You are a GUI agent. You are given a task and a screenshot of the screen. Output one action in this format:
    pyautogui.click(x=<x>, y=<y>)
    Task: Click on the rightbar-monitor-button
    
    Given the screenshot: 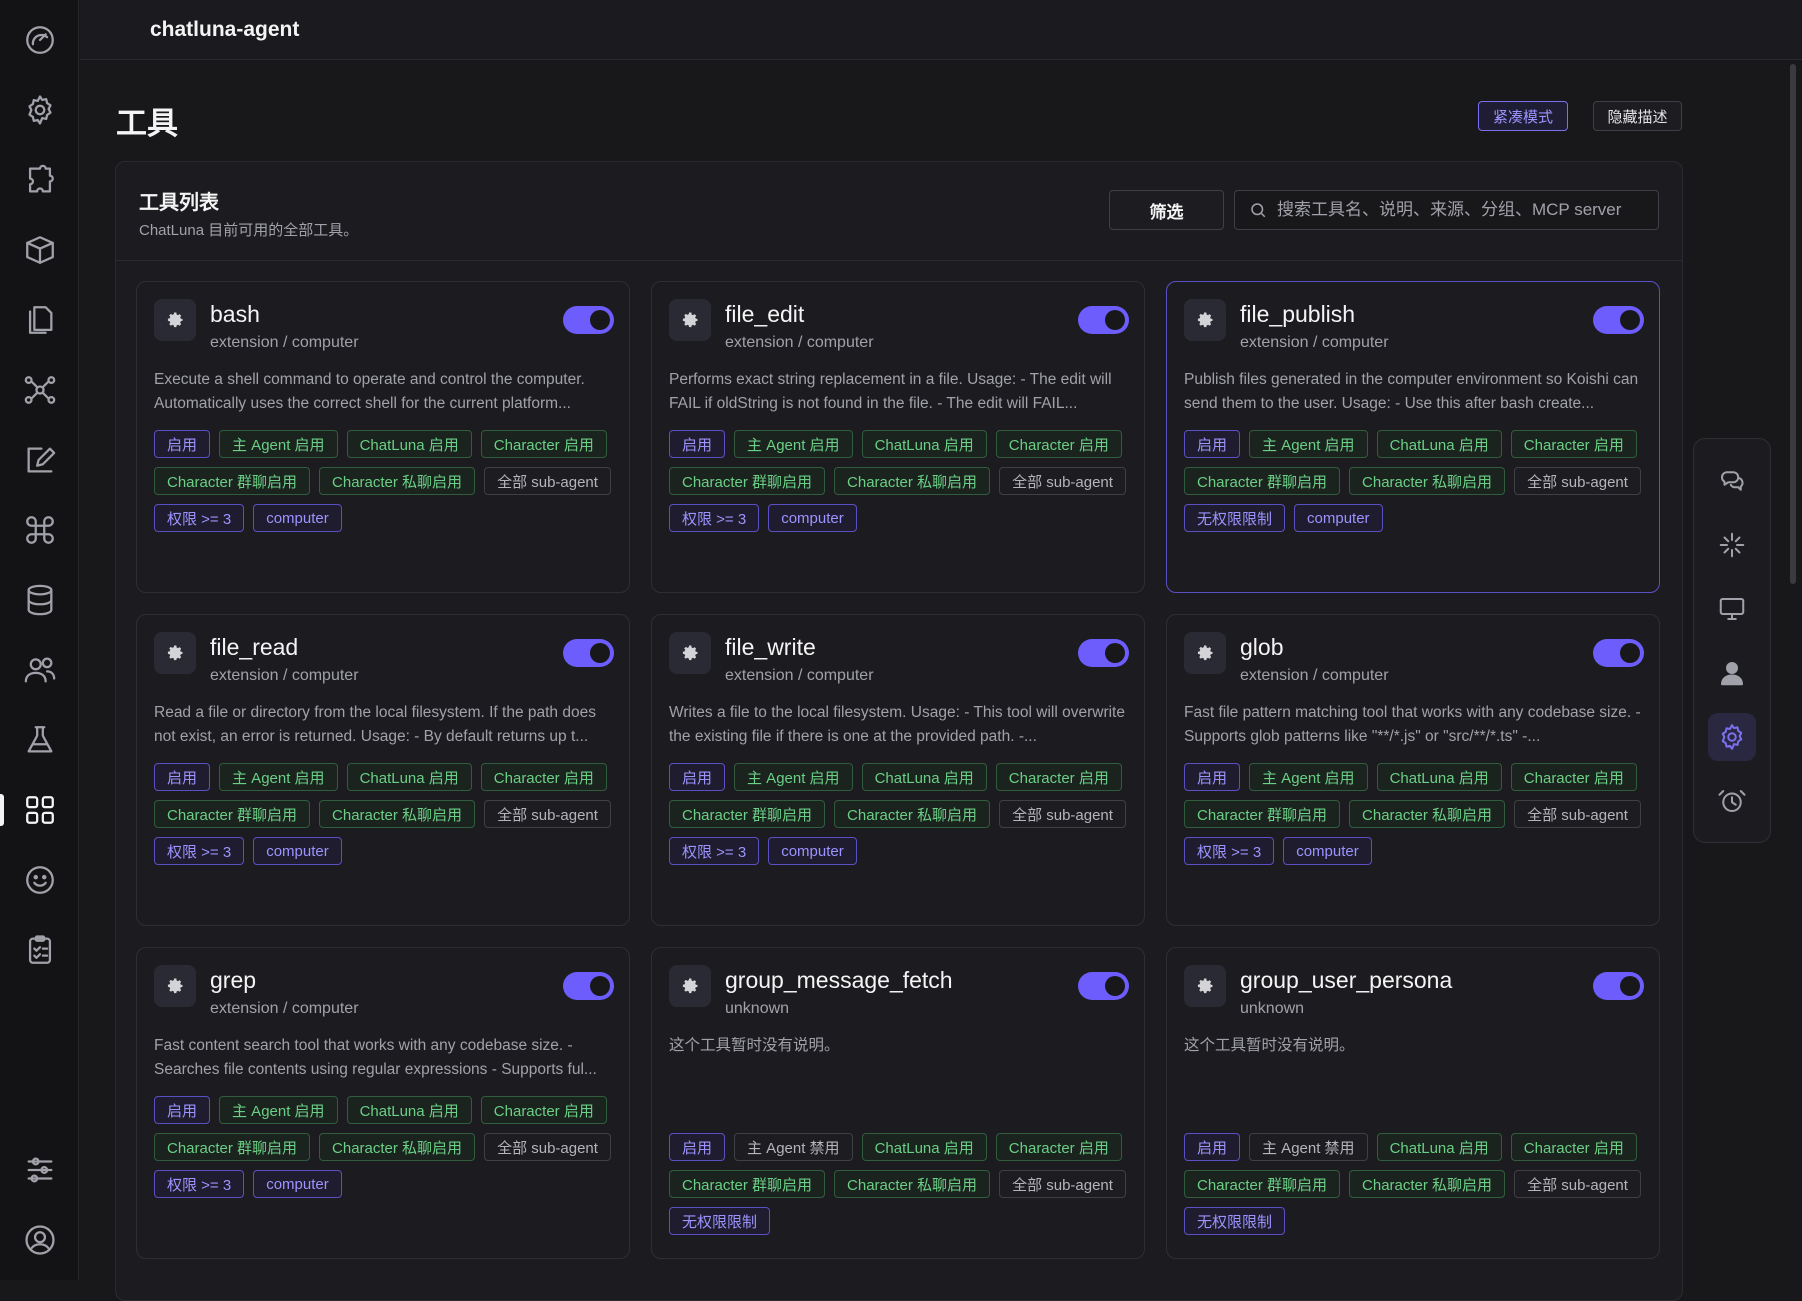 What is the action you would take?
    pyautogui.click(x=1732, y=609)
    